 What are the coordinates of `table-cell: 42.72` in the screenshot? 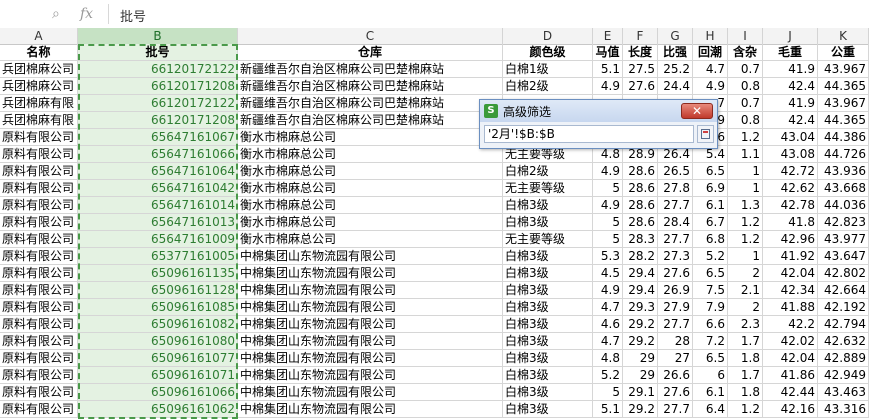 It's located at (790, 171).